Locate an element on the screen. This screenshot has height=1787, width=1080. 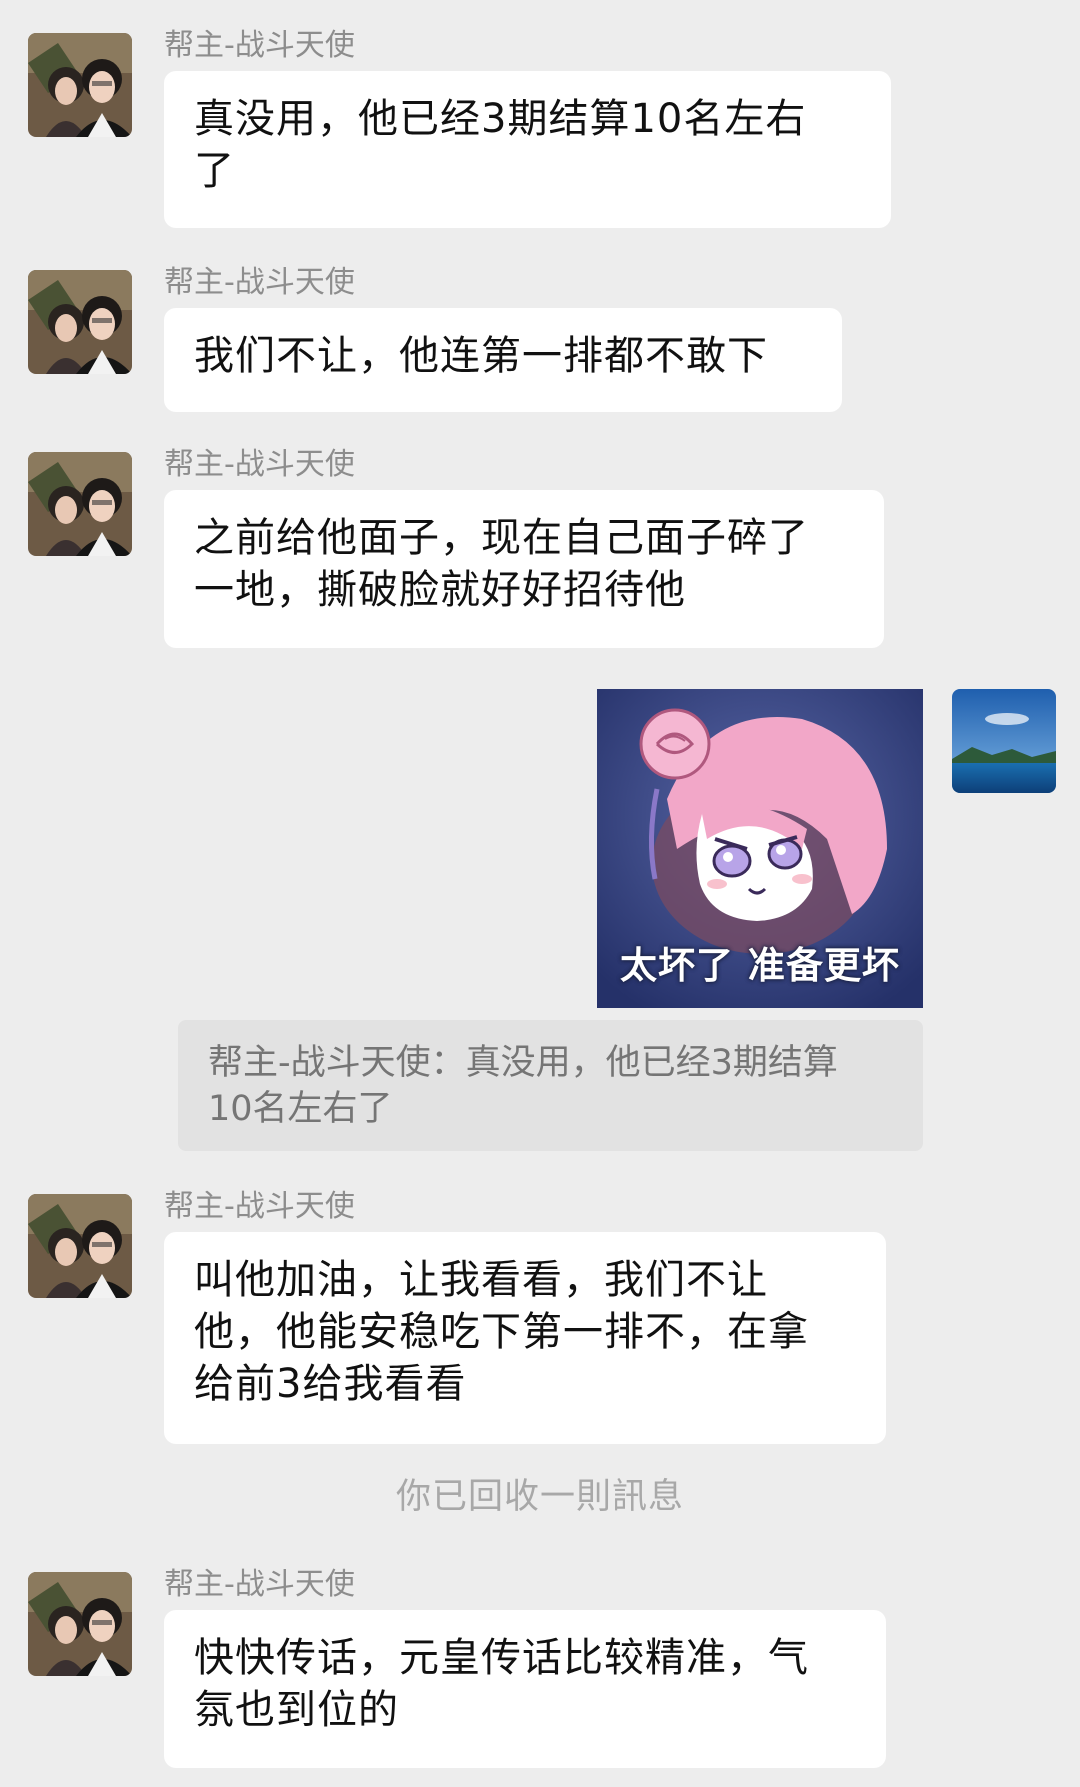
message-line: 快快传话，元皇传话比较精准，气 is located at coordinates (501, 1658).